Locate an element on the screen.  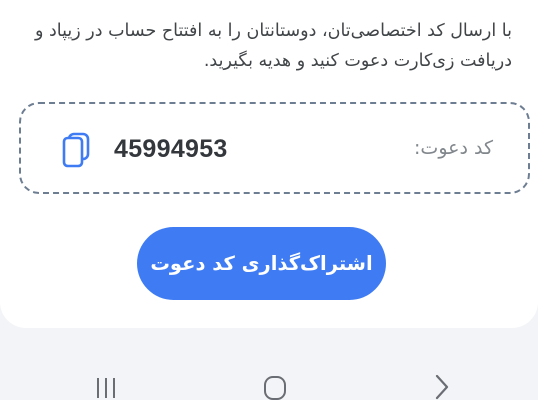
invite-code-label: کد دعوت: is located at coordinates (453, 148).